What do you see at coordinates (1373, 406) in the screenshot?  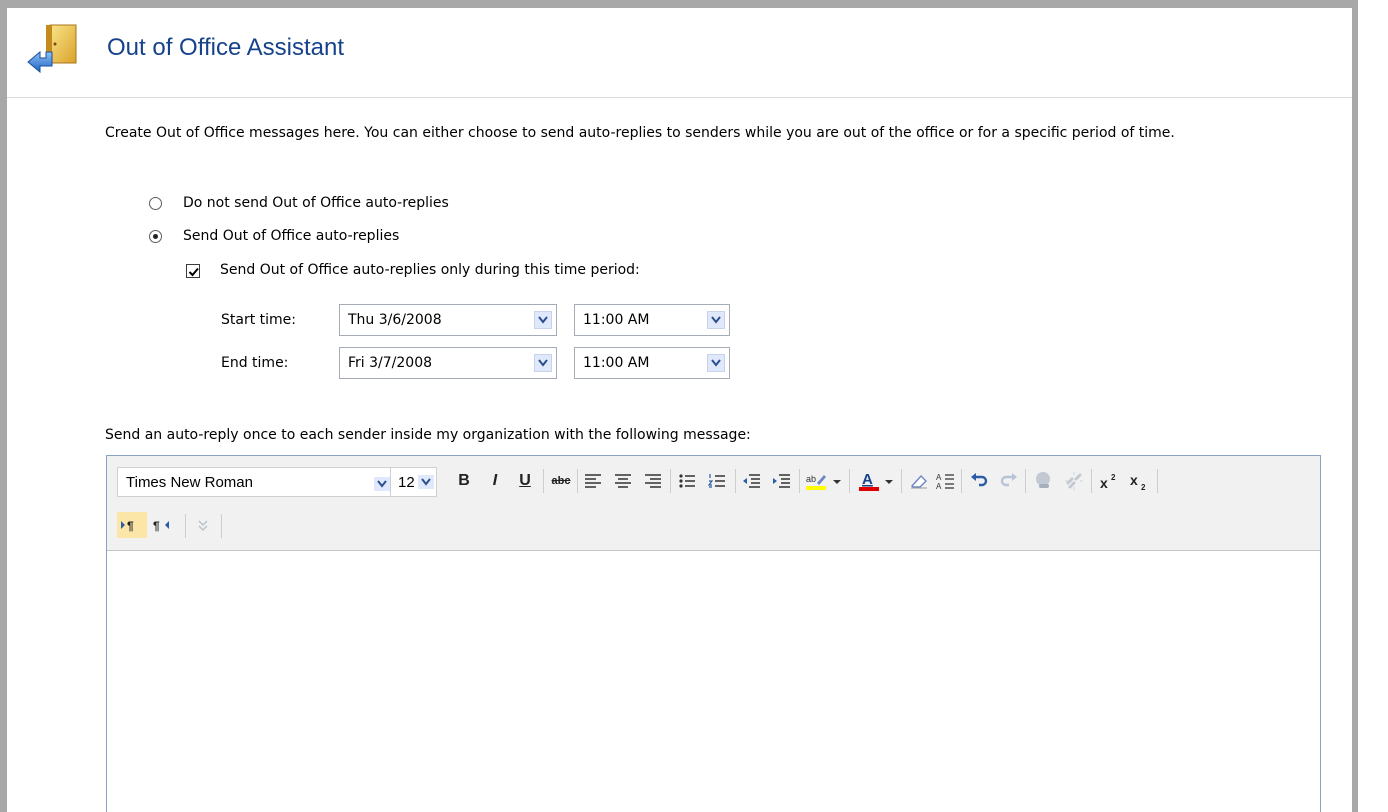 I see `page-margin` at bounding box center [1373, 406].